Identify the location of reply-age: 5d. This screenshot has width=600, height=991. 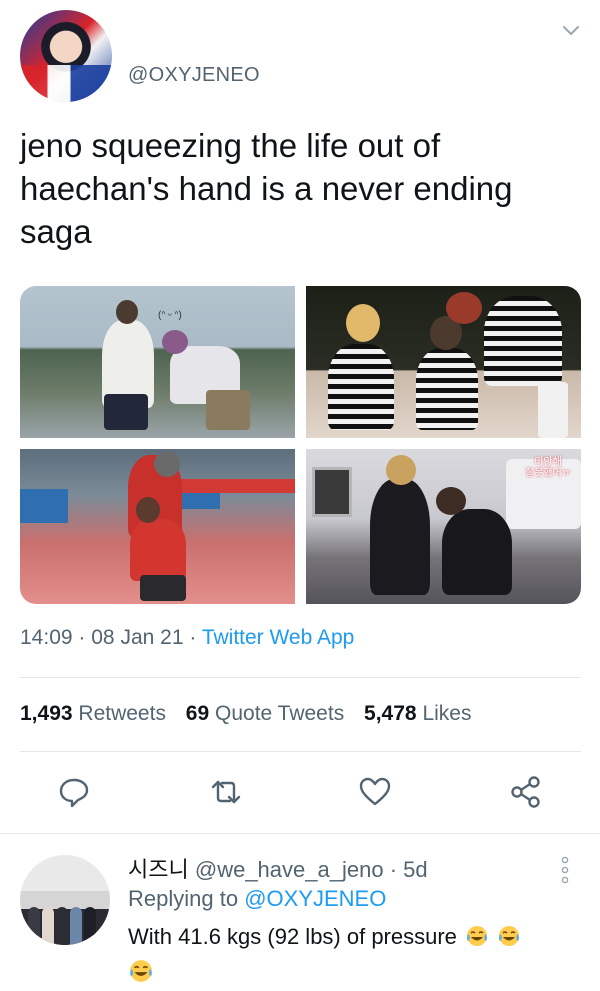
(415, 869).